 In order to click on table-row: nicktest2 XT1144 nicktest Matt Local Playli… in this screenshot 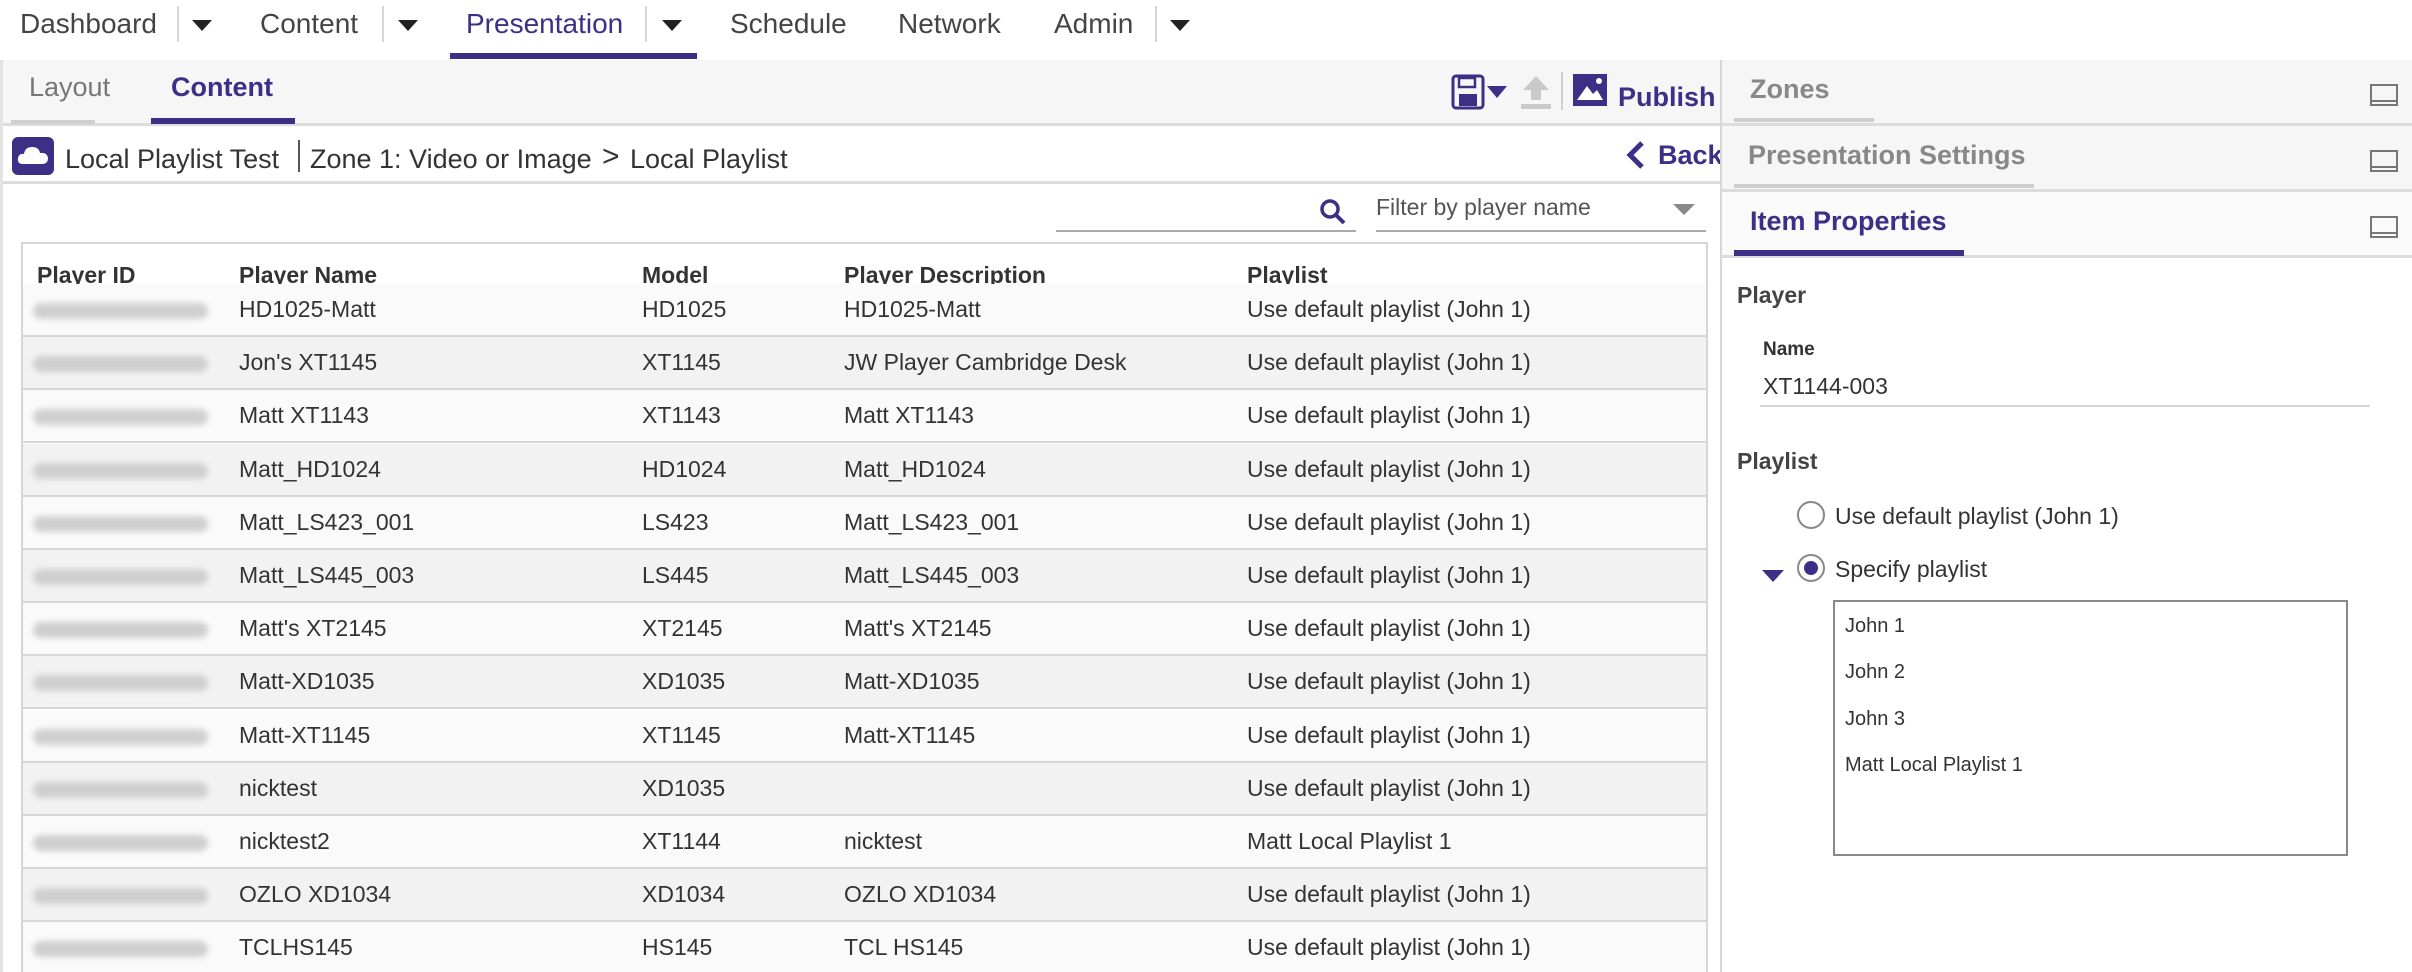, I will do `click(864, 842)`.